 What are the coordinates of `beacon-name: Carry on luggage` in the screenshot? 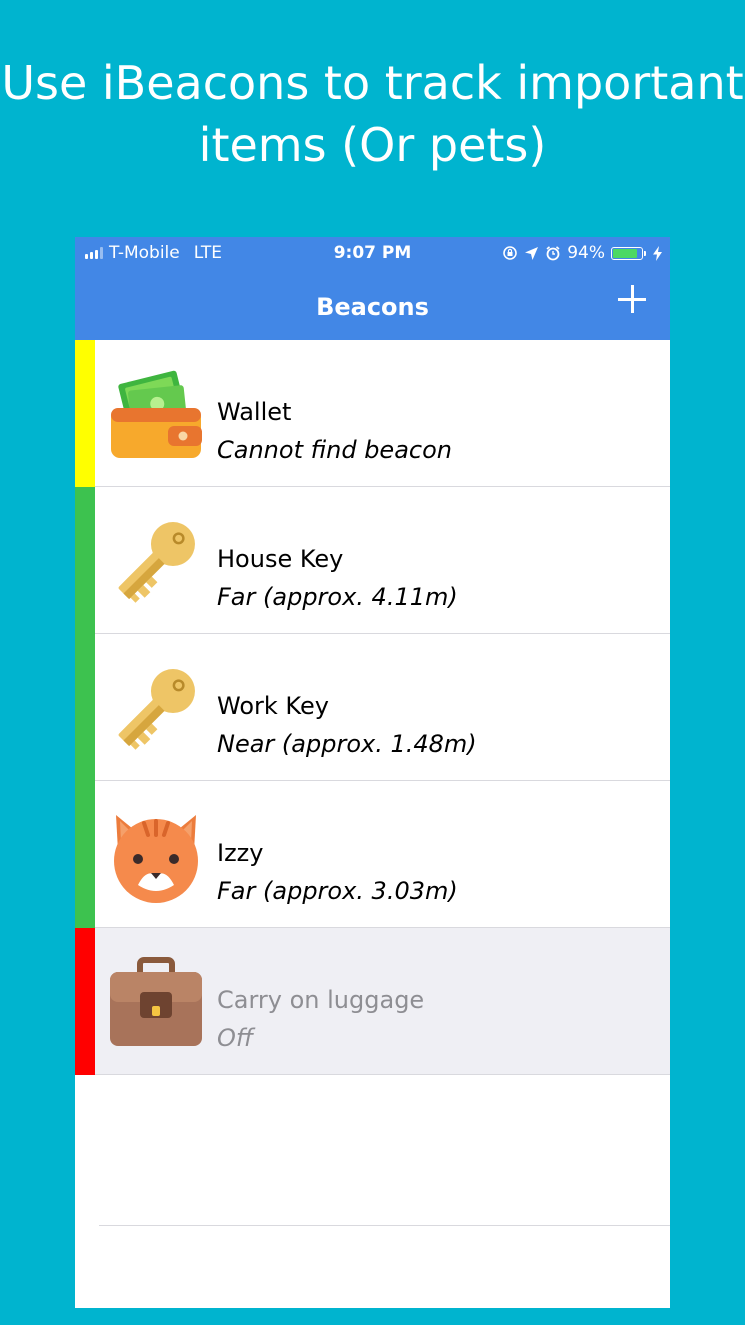 It's located at (321, 1000).